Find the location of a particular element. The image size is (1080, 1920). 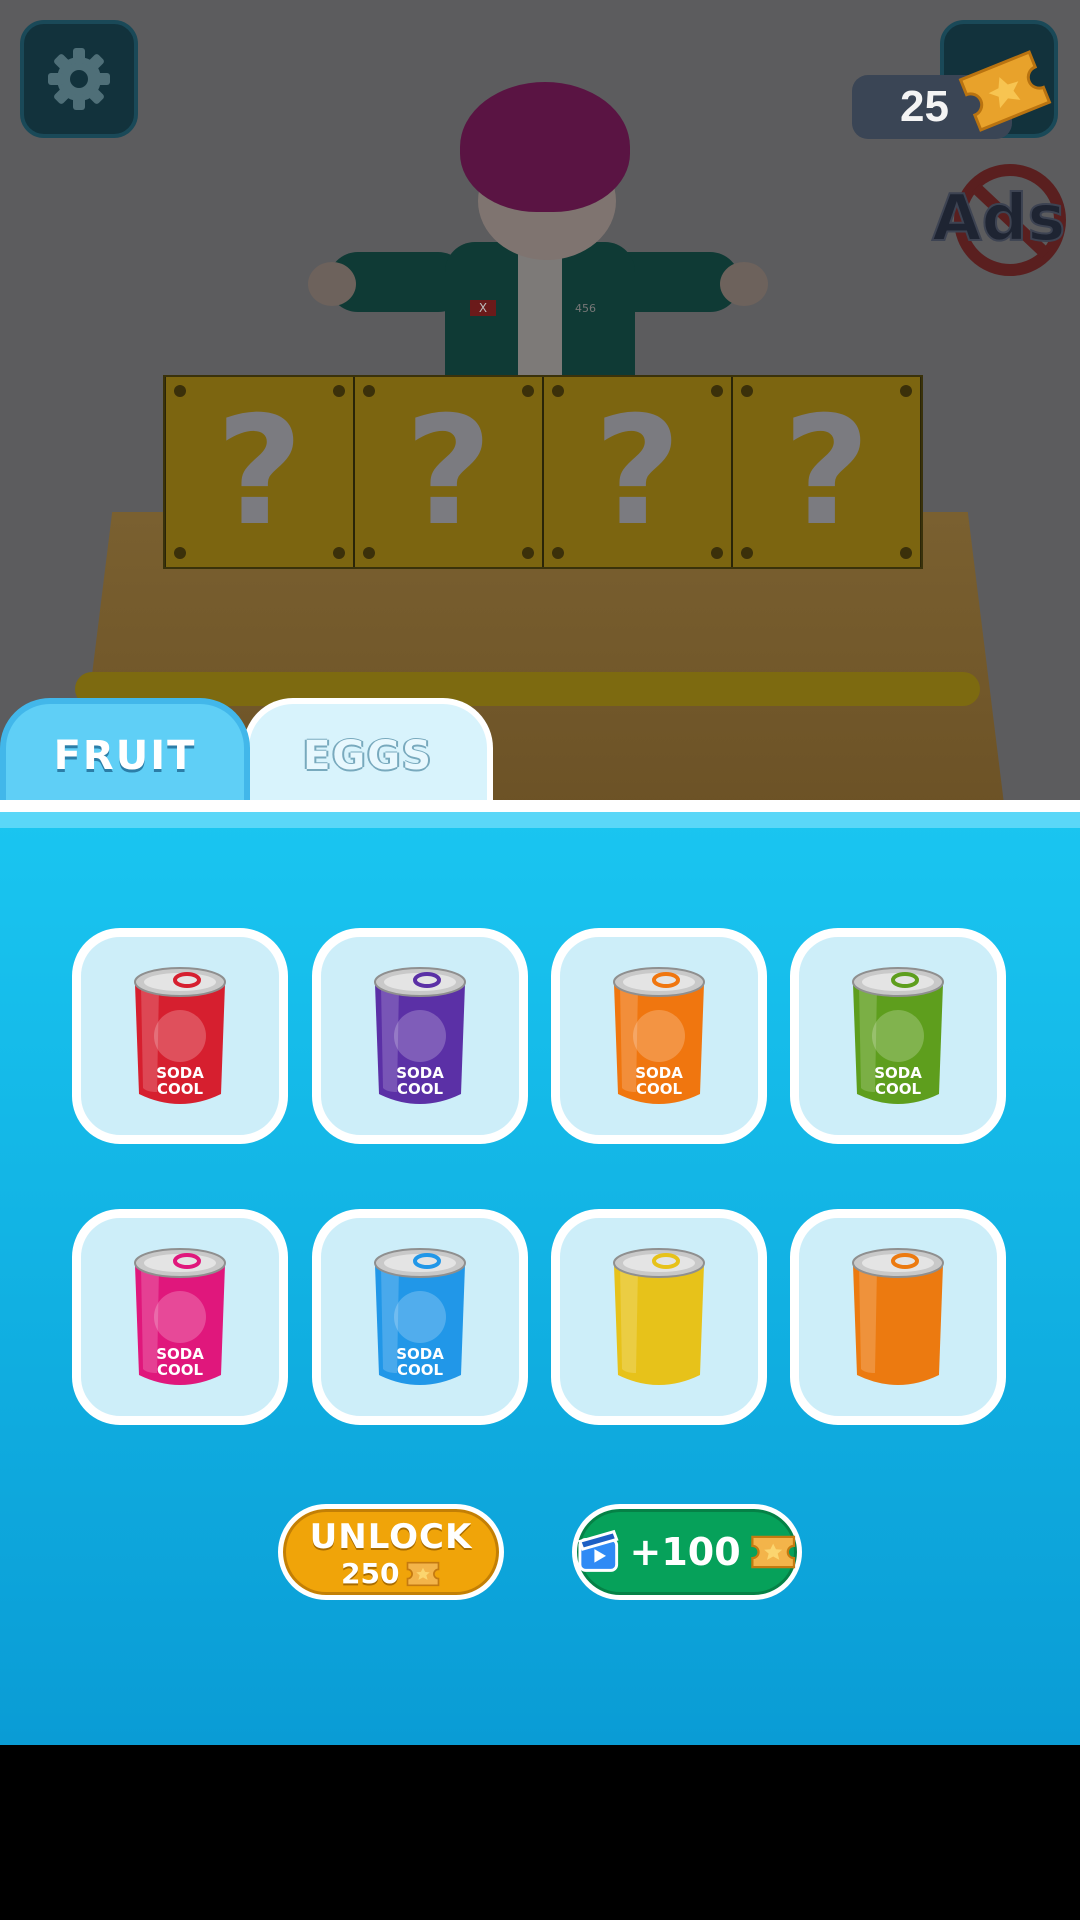

tab-fruit: FRUIT is located at coordinates (125, 753).